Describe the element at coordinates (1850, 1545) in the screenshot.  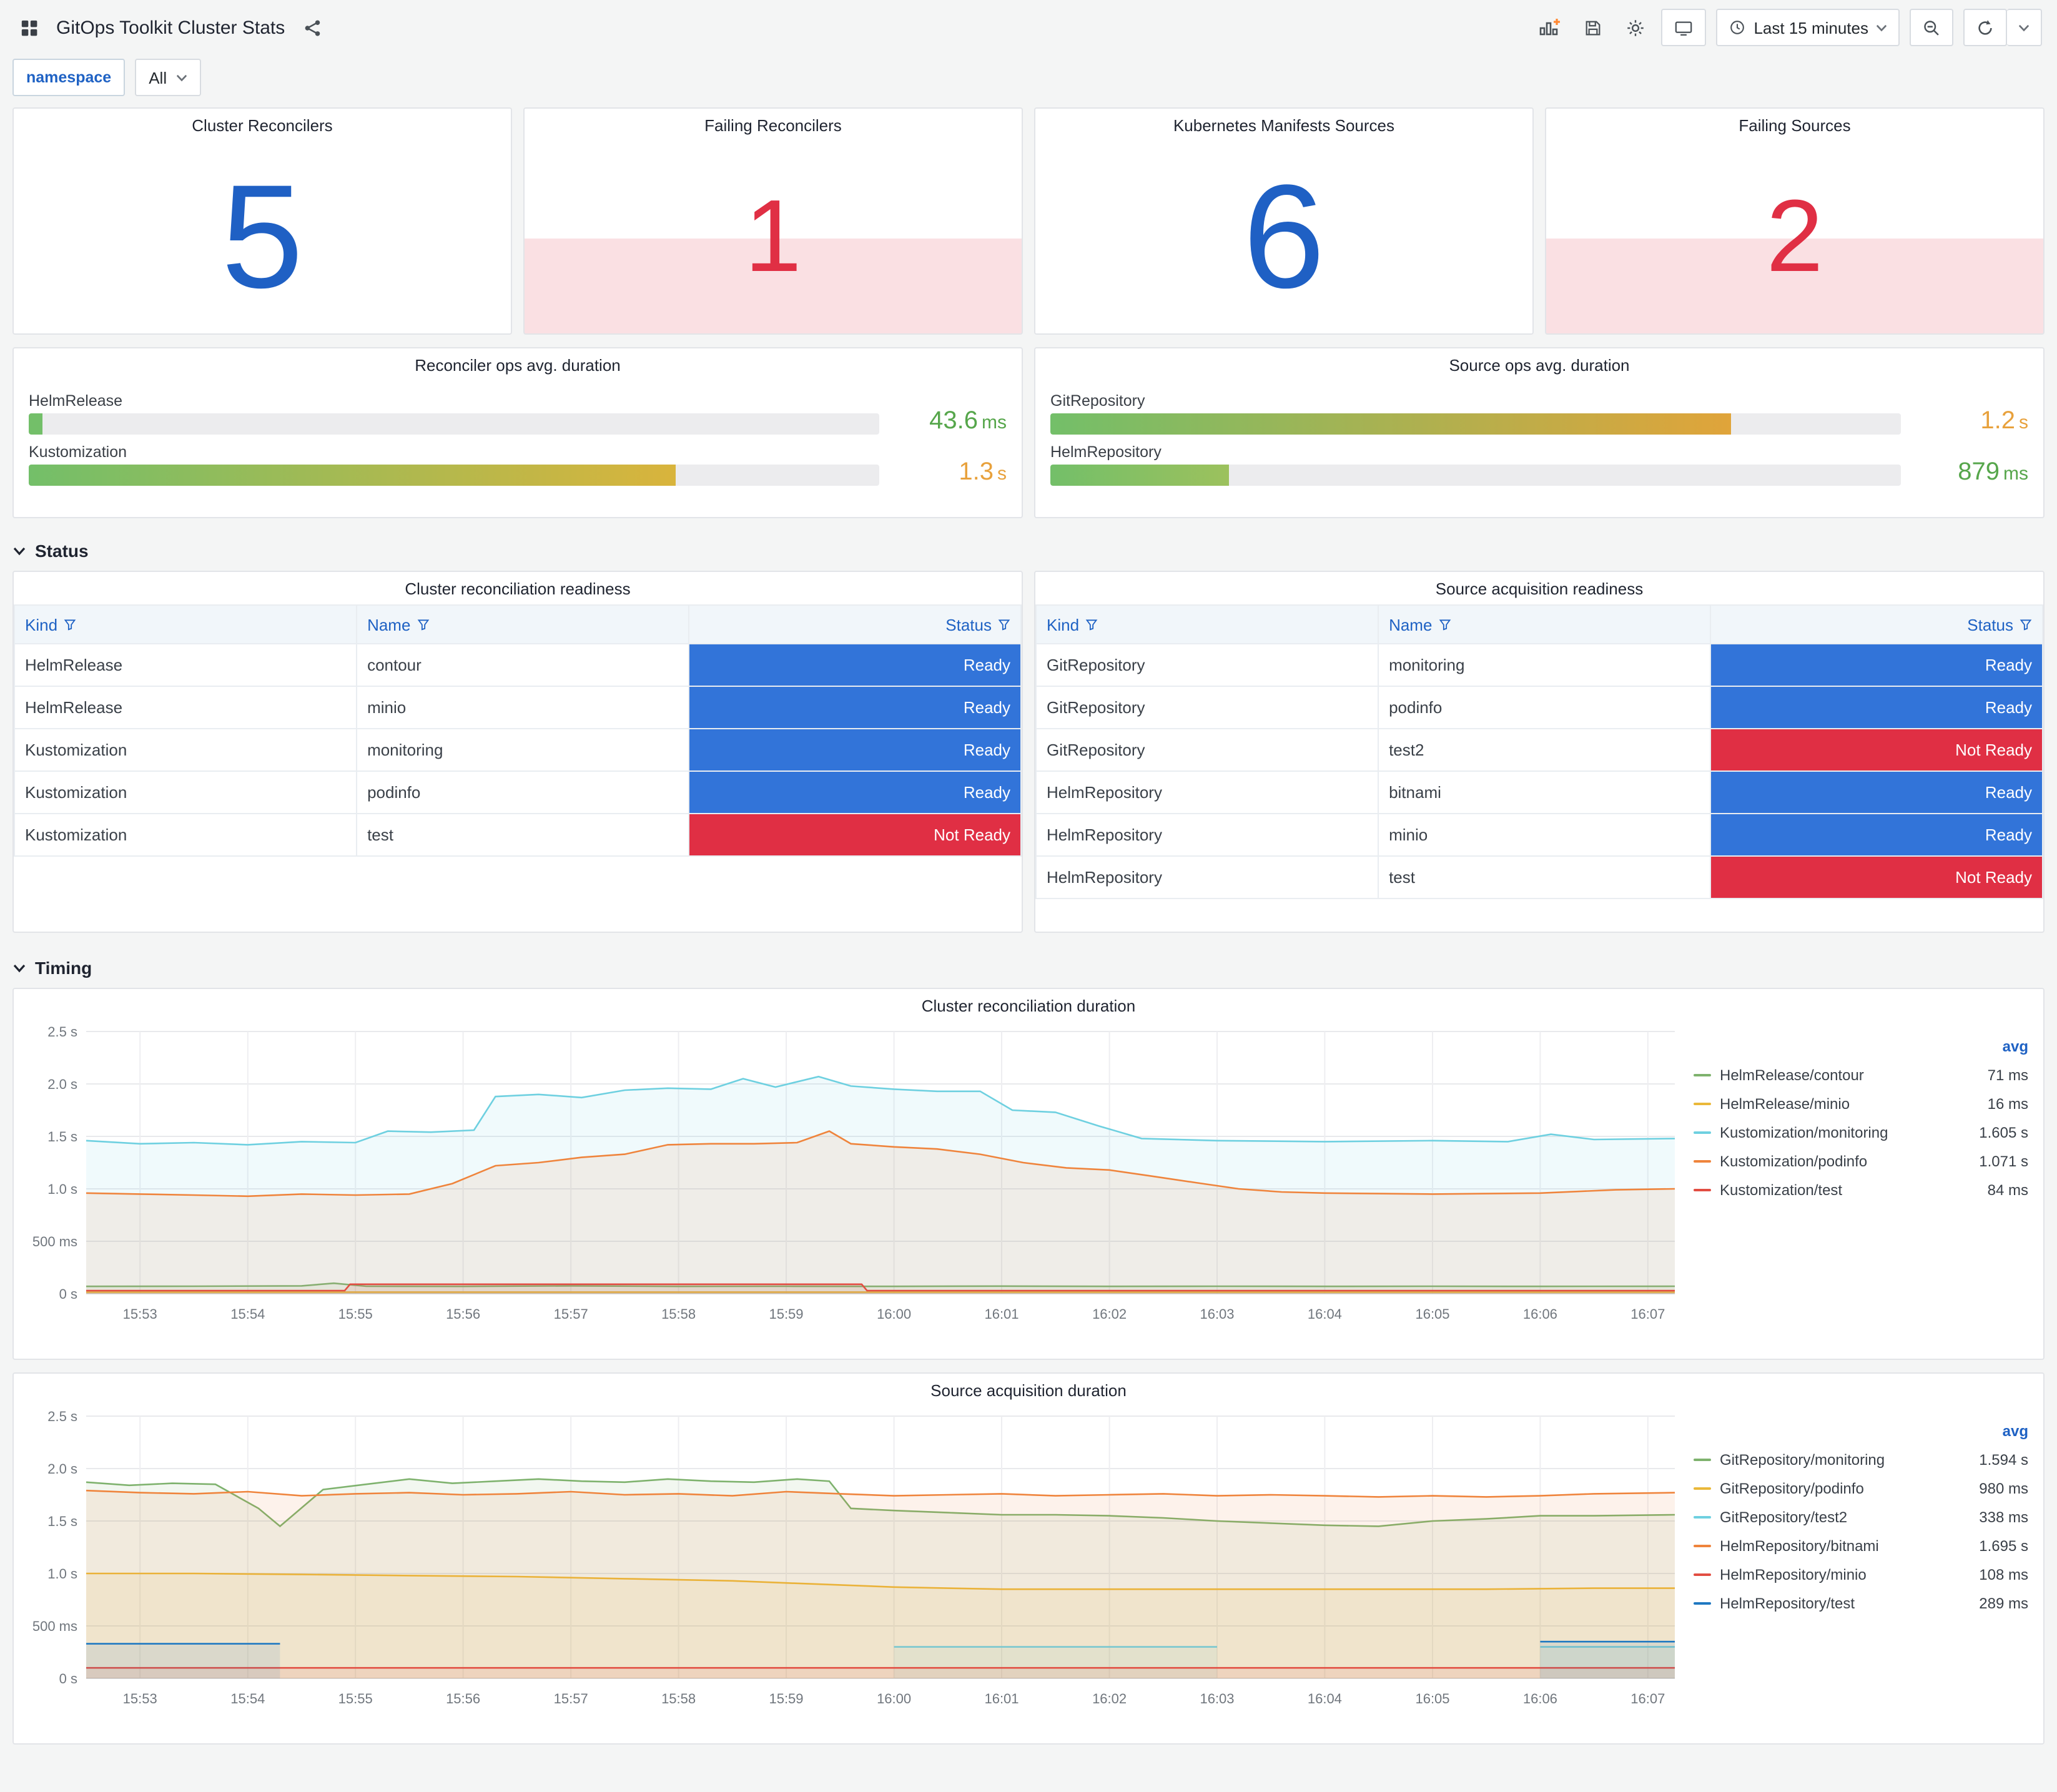
I see `legend-series-name: HelmRepository/bitnami` at that location.